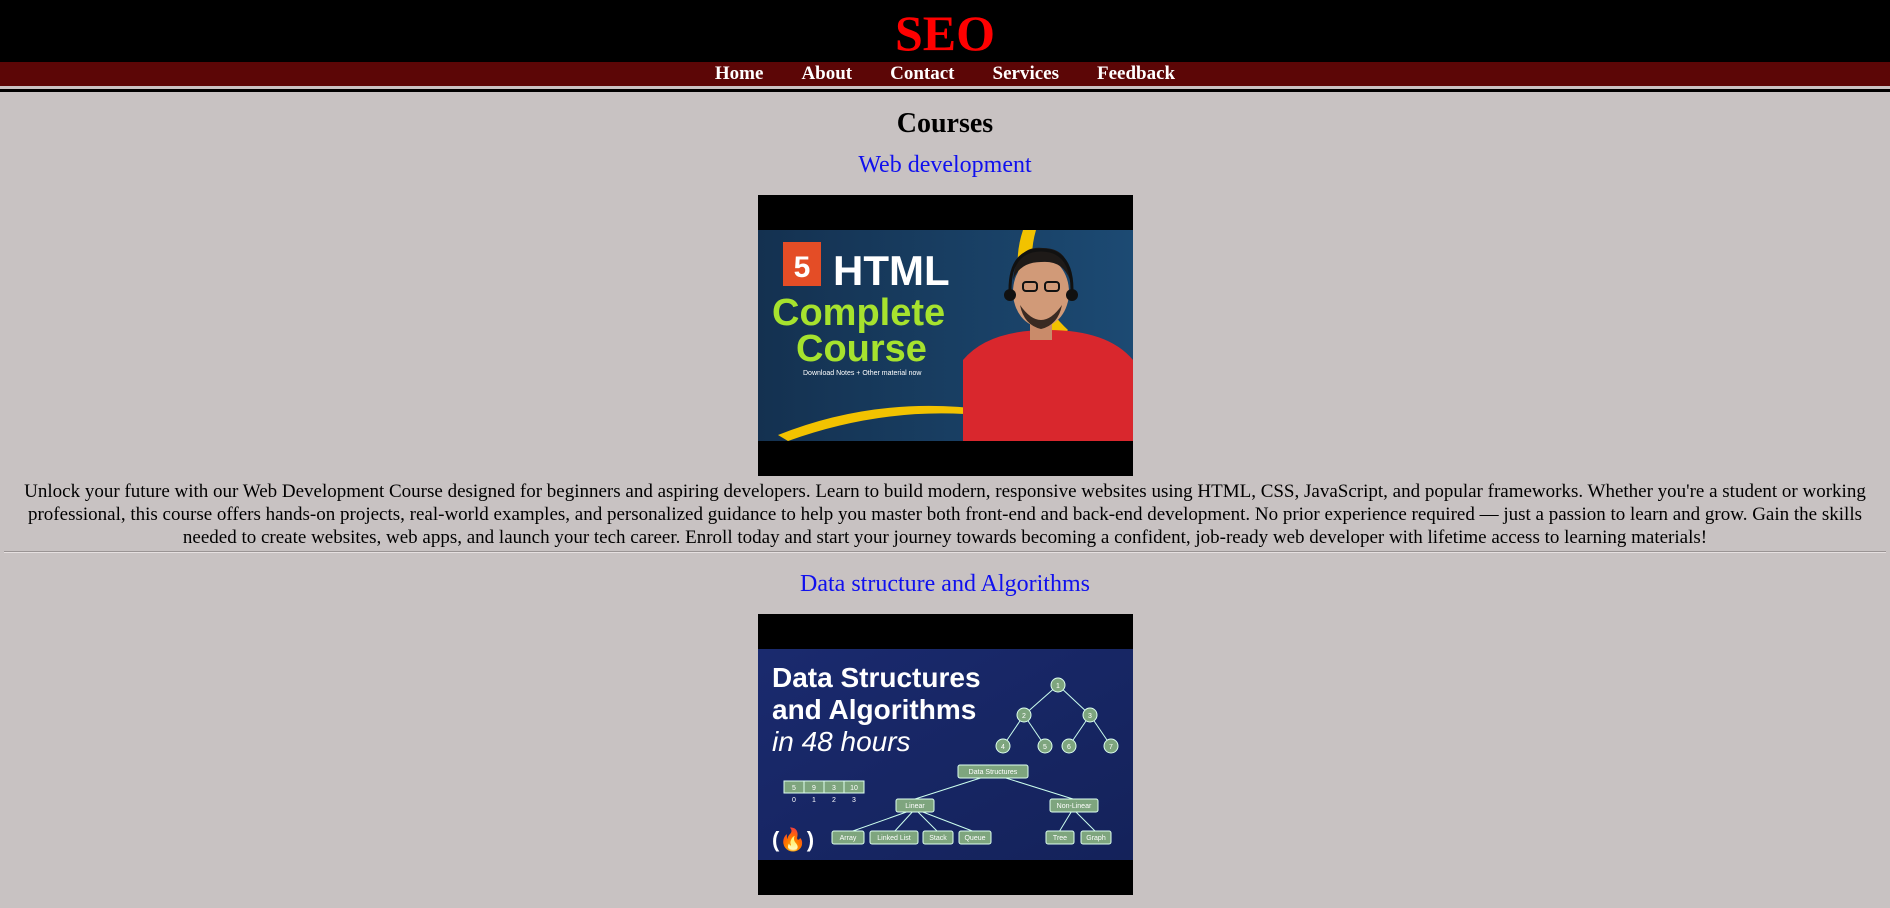 This screenshot has height=908, width=1890. What do you see at coordinates (1059, 838) in the screenshot?
I see `svg-text: Tree` at bounding box center [1059, 838].